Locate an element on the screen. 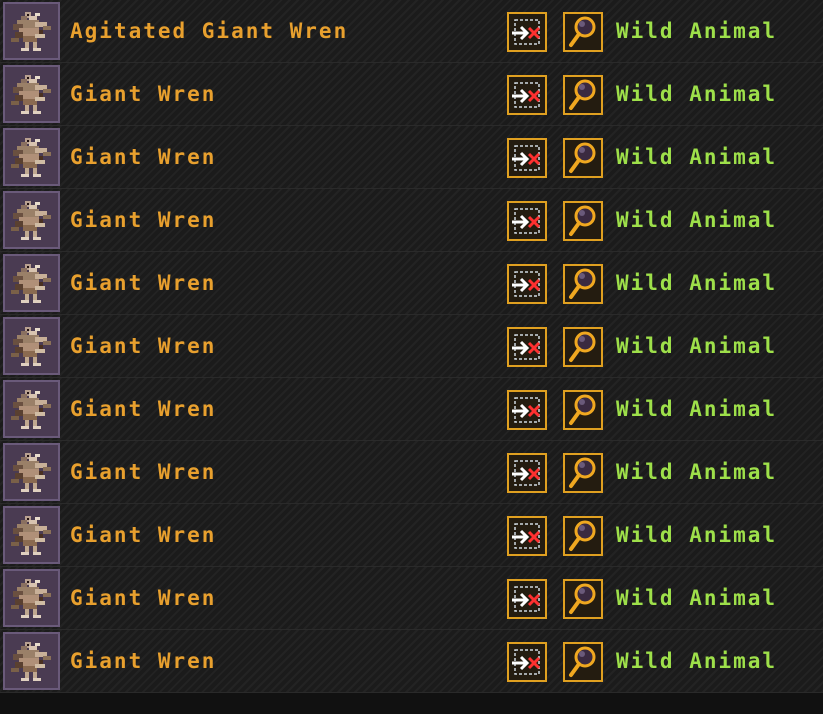 The width and height of the screenshot is (823, 714). creature-row: Agitated Giant Wren Wild Animal is located at coordinates (411, 31).